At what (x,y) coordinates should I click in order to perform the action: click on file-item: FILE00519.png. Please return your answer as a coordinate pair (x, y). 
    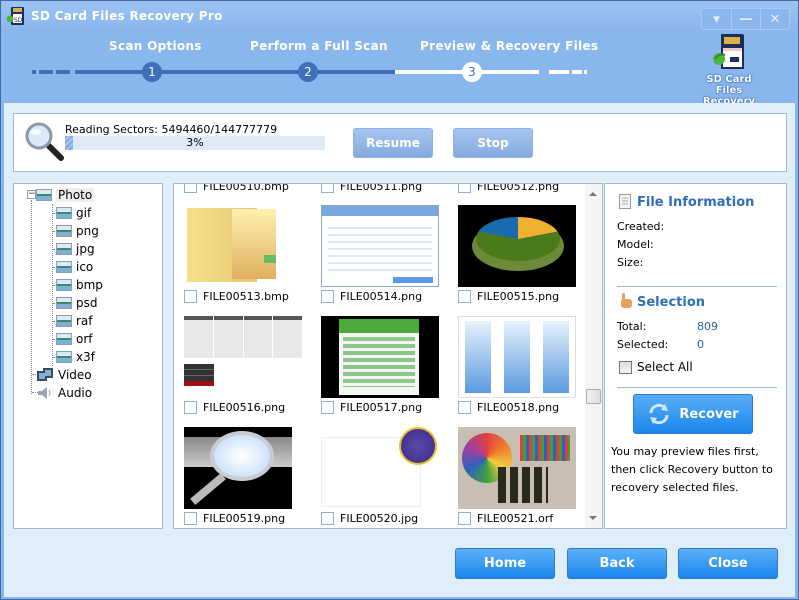
    Looking at the image, I should click on (234, 518).